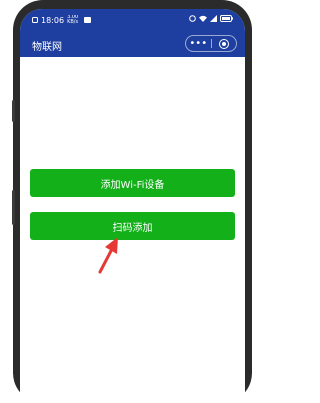 Image resolution: width=320 pixels, height=403 pixels. What do you see at coordinates (108, 255) in the screenshot?
I see `annotation-arrow-icon` at bounding box center [108, 255].